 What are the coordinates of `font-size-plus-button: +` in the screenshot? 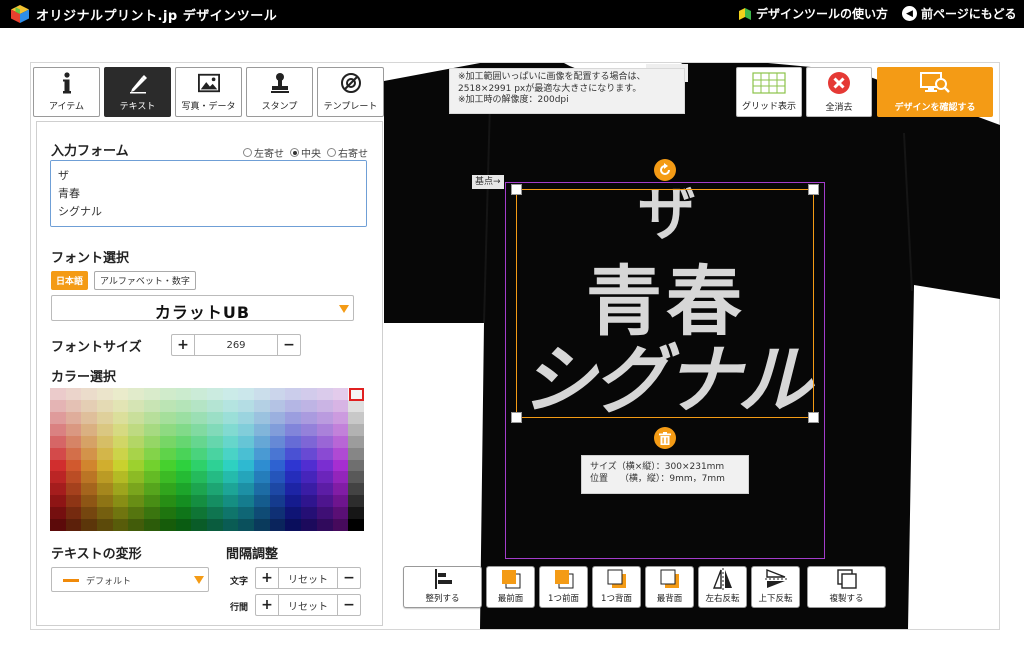 It's located at (183, 345).